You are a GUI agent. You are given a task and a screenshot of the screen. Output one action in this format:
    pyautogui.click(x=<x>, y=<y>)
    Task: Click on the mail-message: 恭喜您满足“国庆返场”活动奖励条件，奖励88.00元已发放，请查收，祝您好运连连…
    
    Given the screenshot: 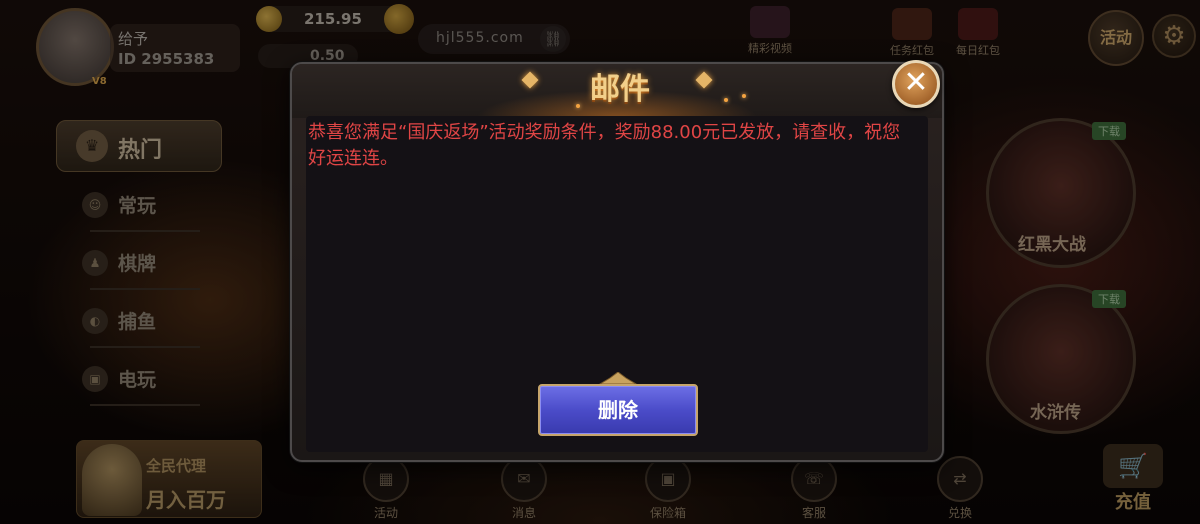 What is the action you would take?
    pyautogui.click(x=604, y=145)
    